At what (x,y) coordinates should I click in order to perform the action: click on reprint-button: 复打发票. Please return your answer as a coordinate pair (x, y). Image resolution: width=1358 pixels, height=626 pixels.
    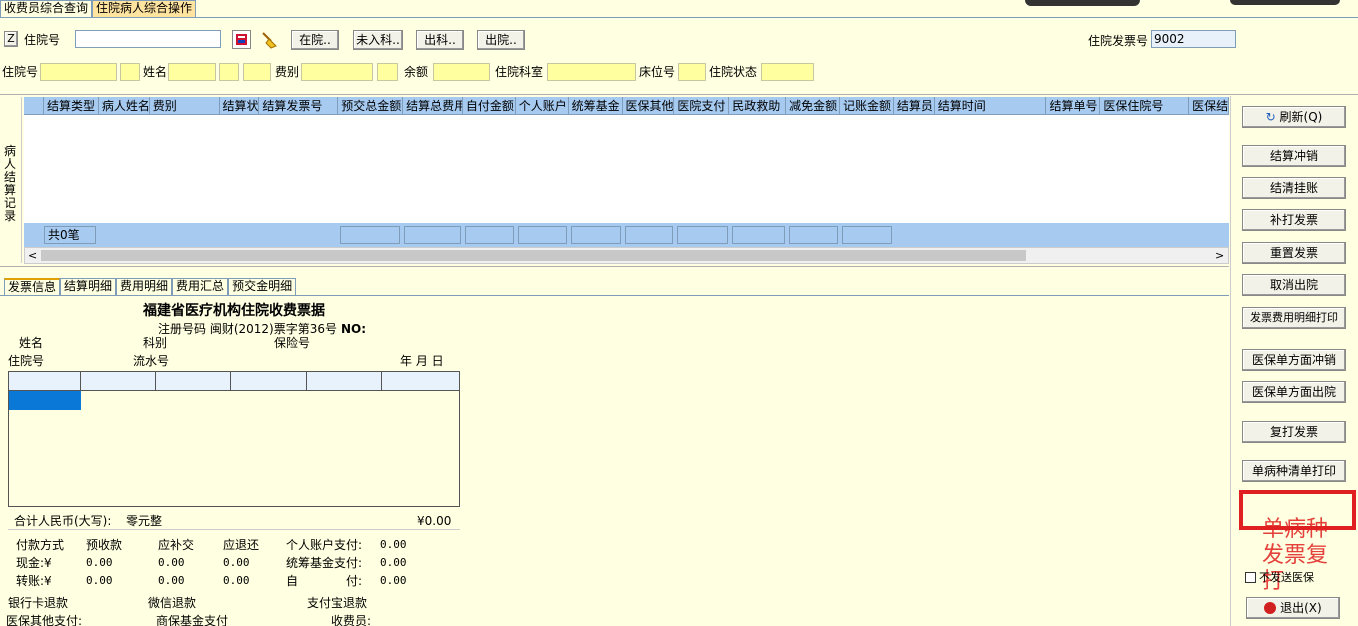
    Looking at the image, I should click on (1294, 432).